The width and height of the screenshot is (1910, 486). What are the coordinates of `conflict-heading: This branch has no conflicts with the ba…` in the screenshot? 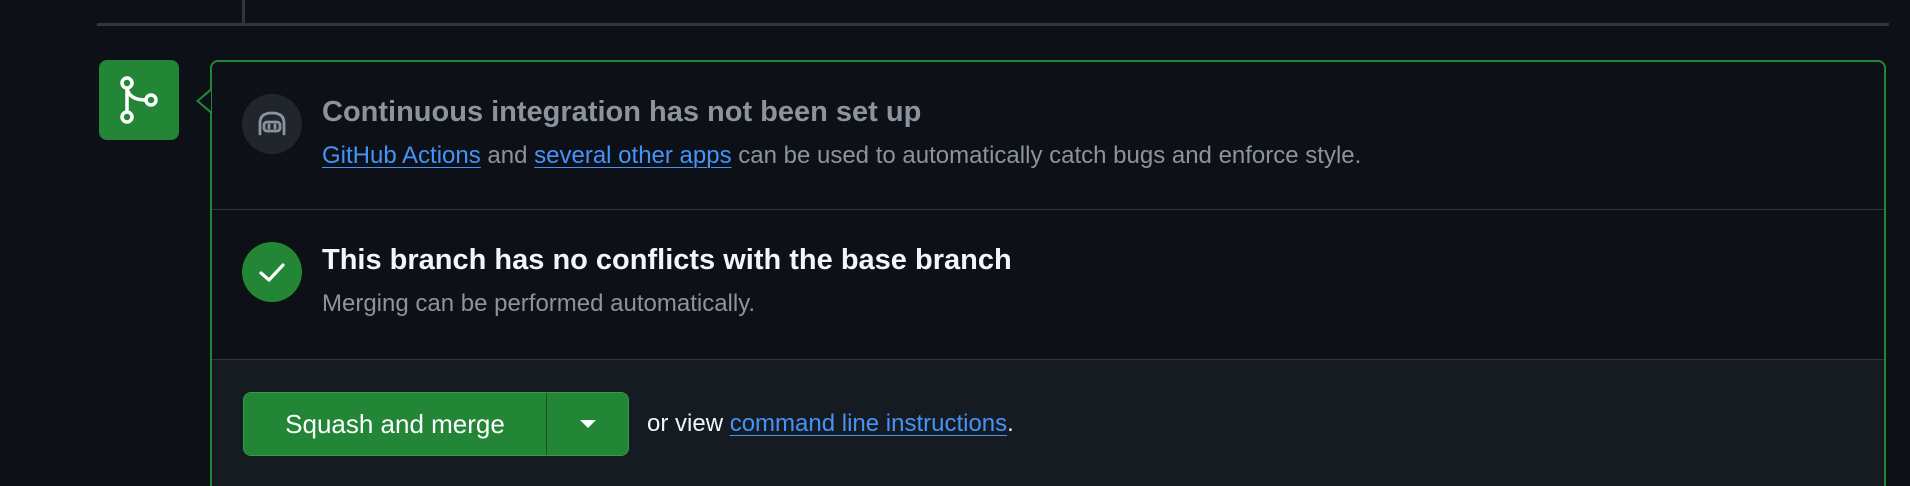 It's located at (667, 260).